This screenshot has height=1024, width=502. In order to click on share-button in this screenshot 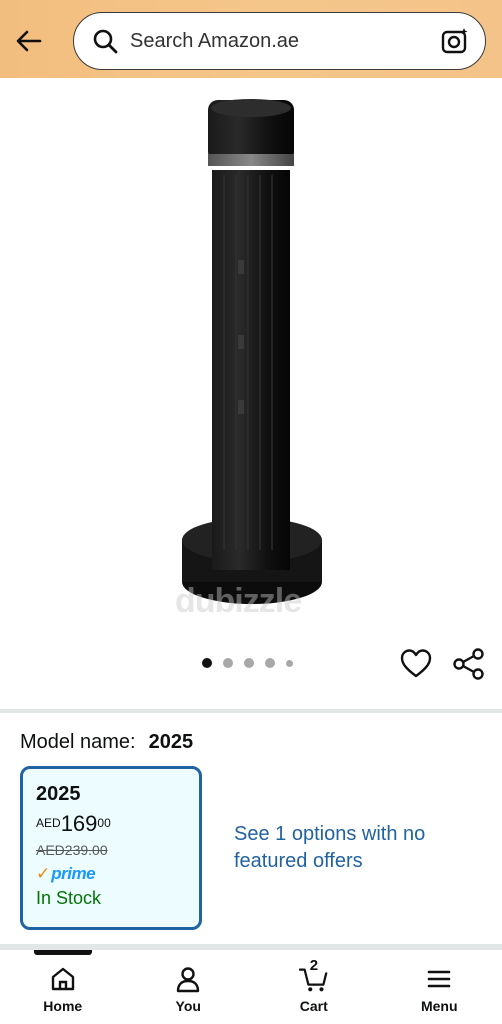, I will do `click(469, 664)`.